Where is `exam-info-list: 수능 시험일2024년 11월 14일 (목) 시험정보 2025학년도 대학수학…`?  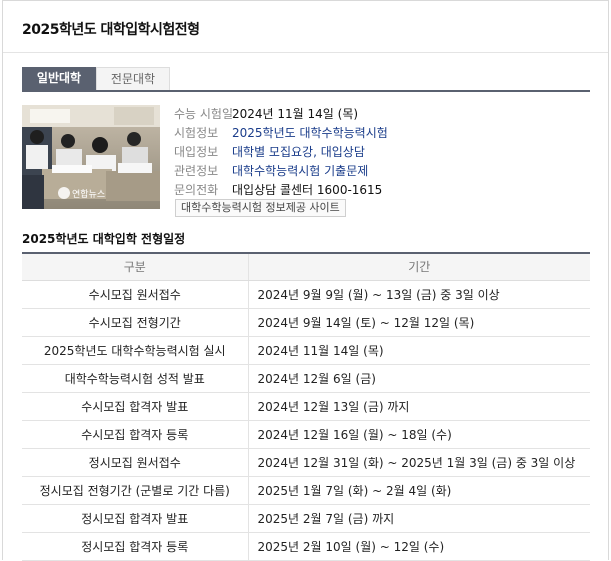
exam-info-list: 수능 시험일2024년 11월 14일 (목) 시험정보 2025학년도 대학수학… is located at coordinates (384, 152).